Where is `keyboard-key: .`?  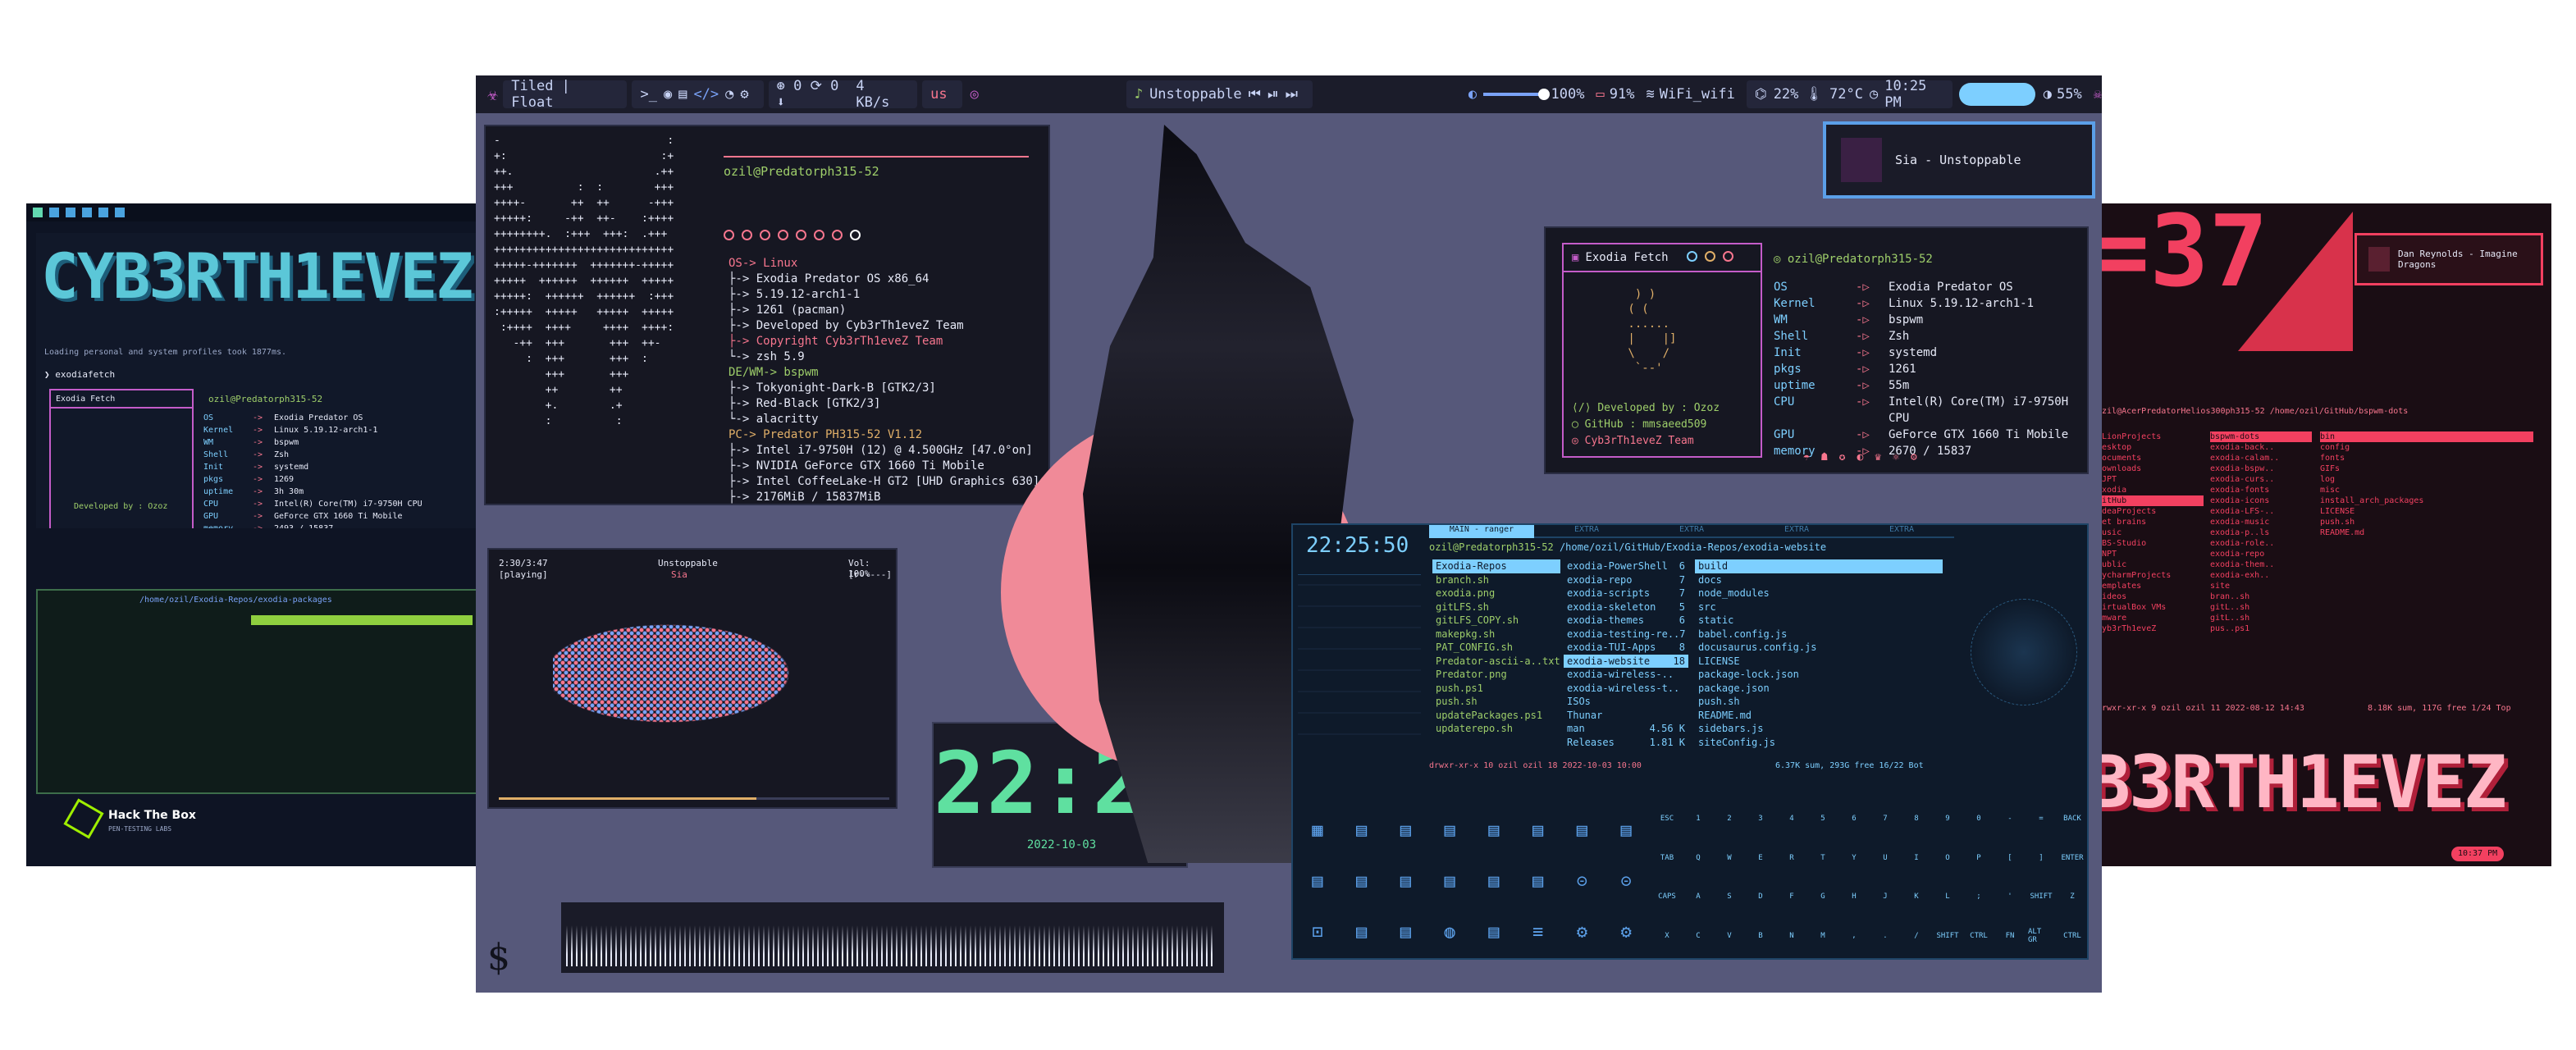 keyboard-key: . is located at coordinates (1885, 936).